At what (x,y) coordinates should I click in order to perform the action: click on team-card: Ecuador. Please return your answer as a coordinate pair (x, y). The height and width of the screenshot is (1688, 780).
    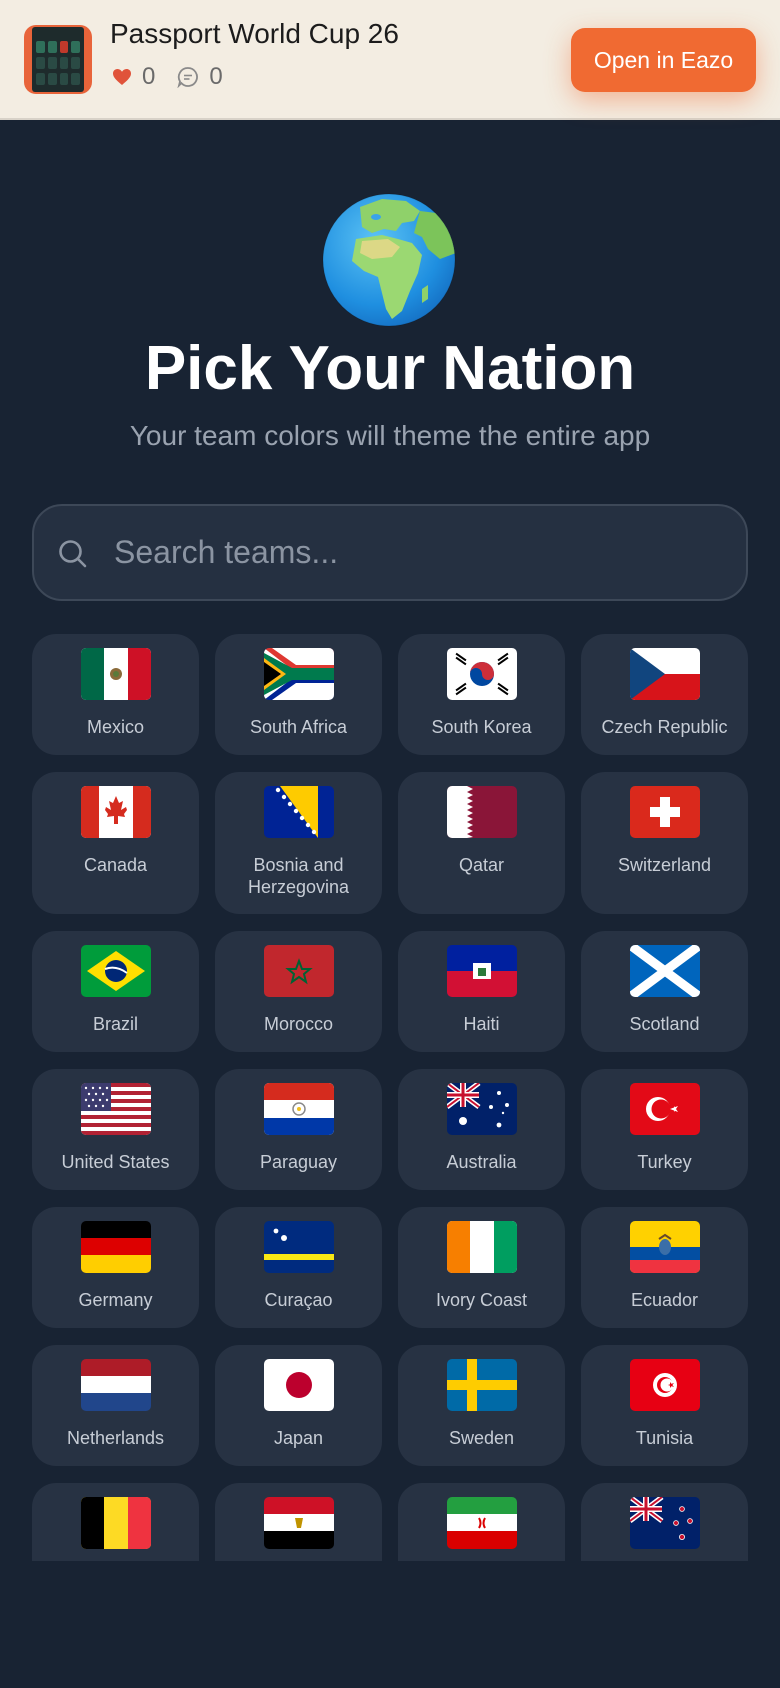
    Looking at the image, I should click on (664, 1267).